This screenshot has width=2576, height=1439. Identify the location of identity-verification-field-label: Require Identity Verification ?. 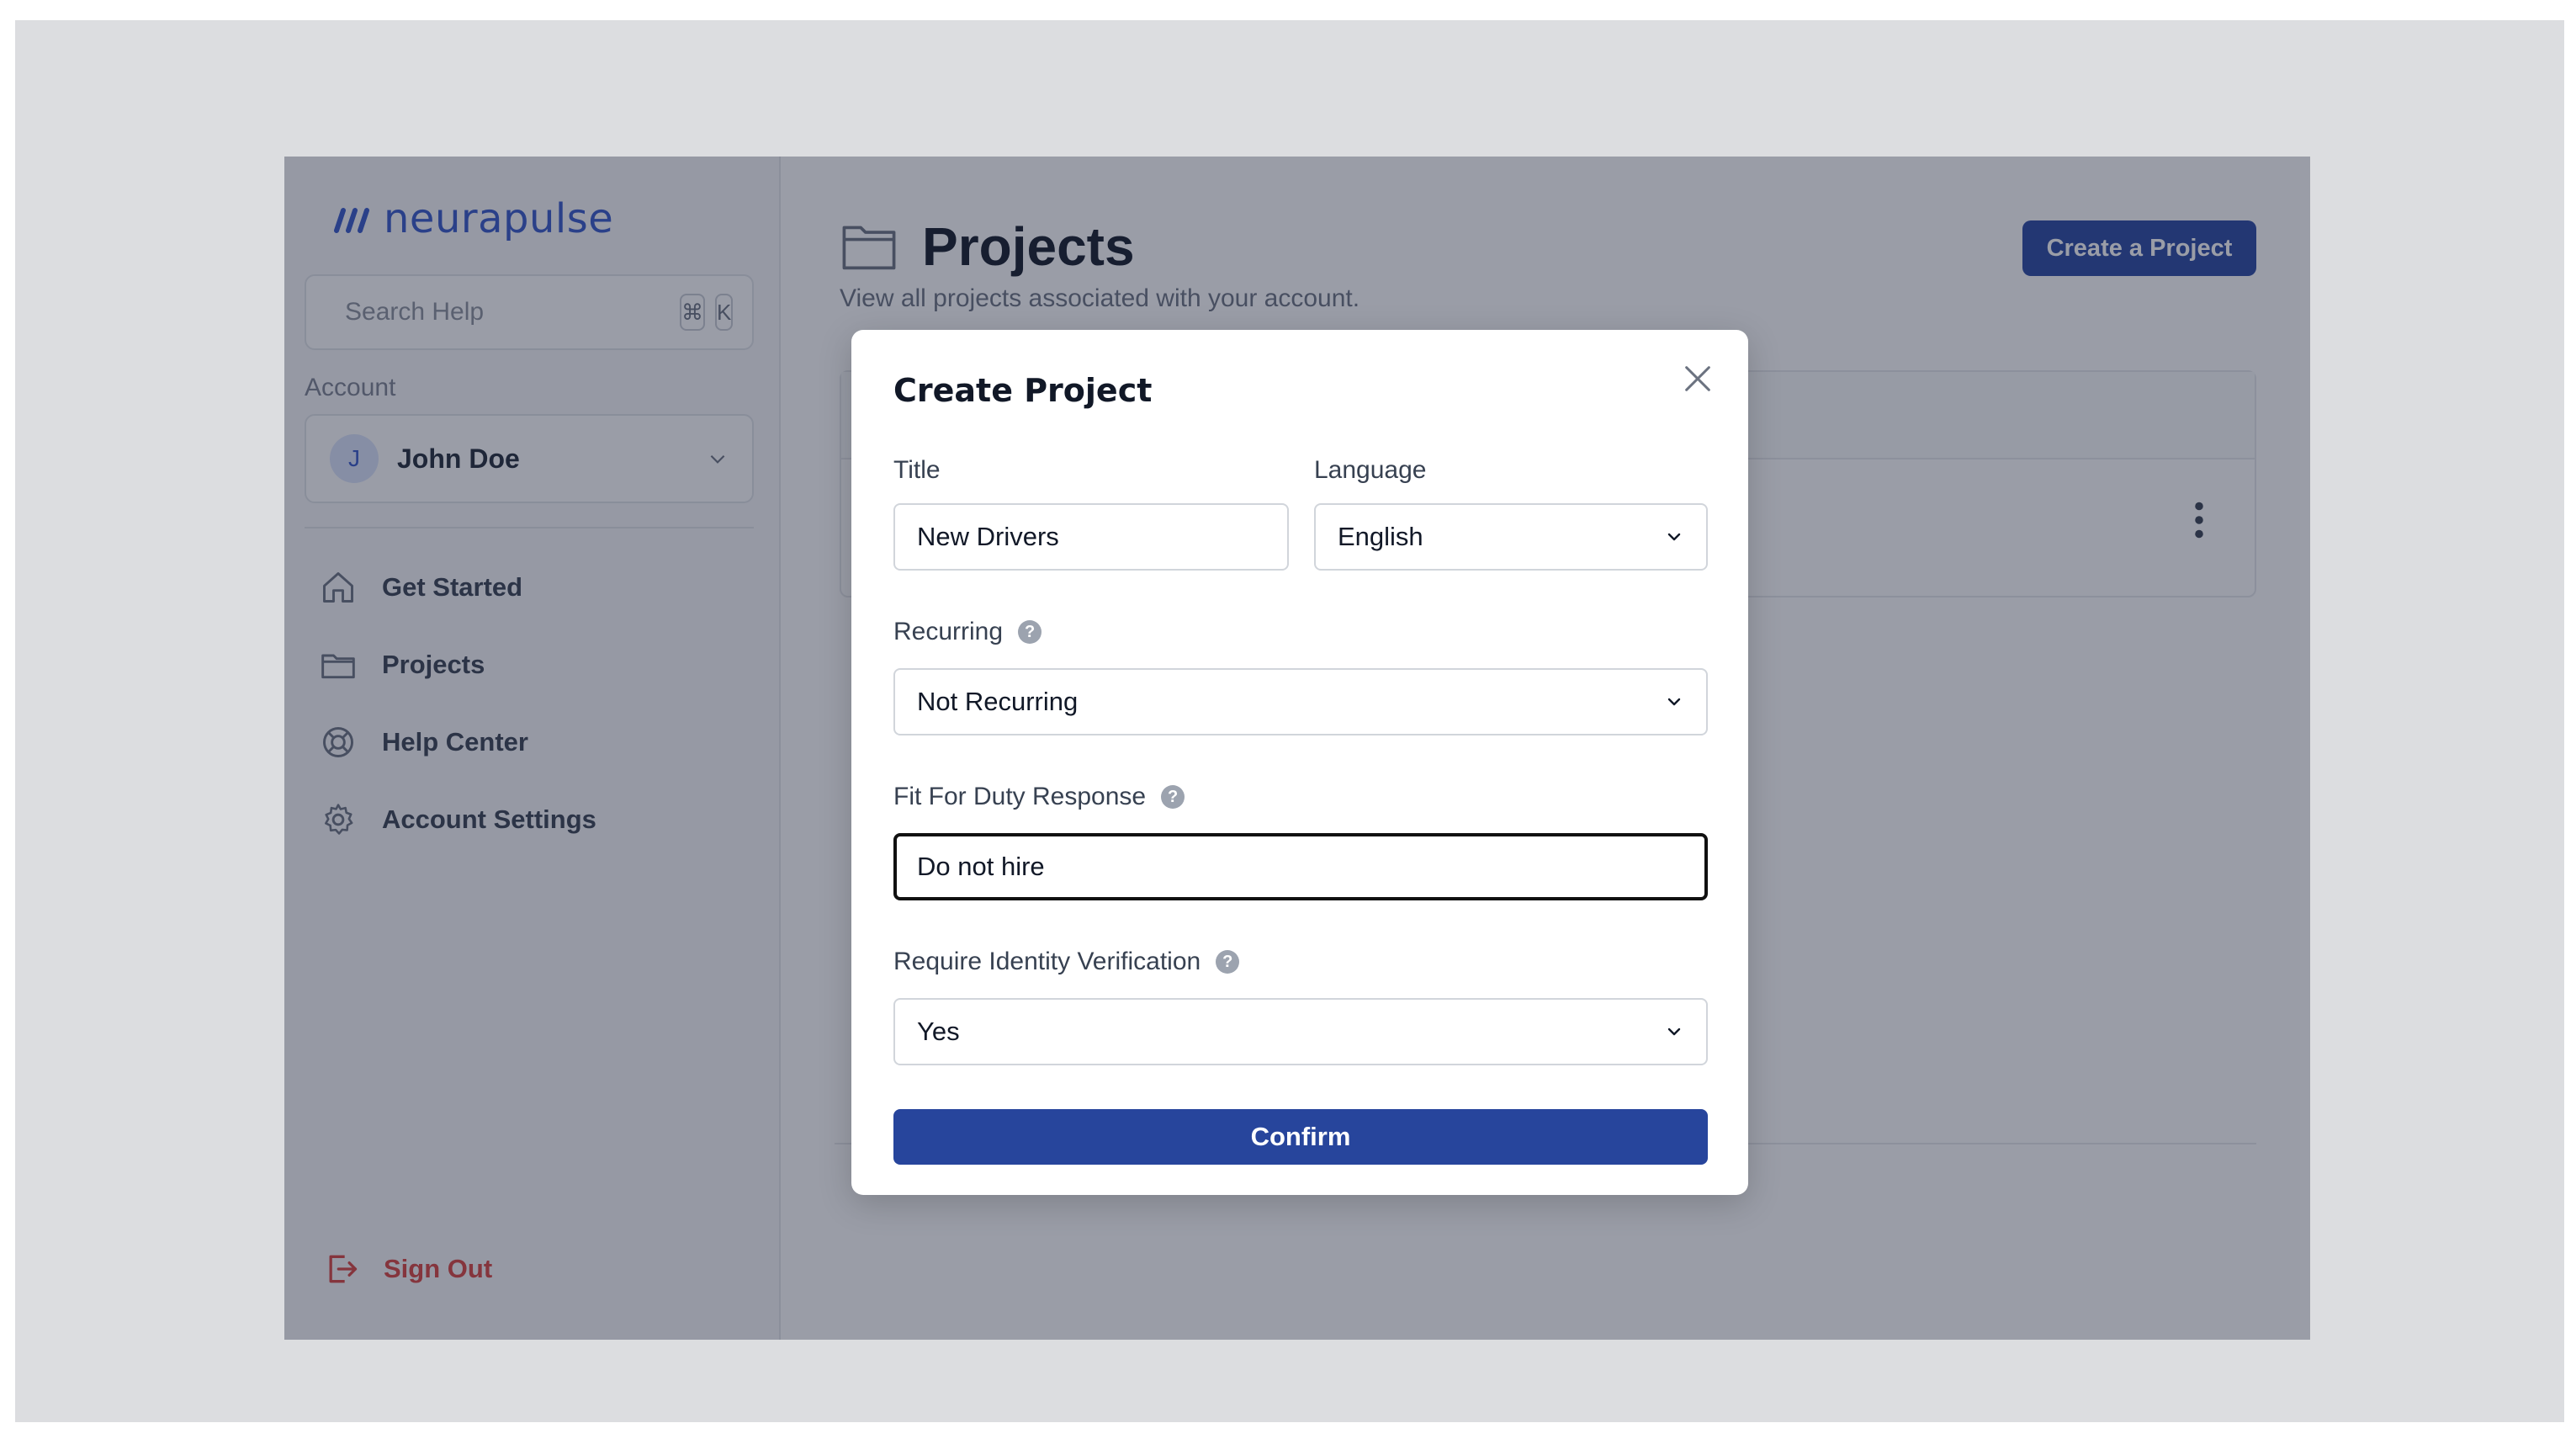
(1066, 962).